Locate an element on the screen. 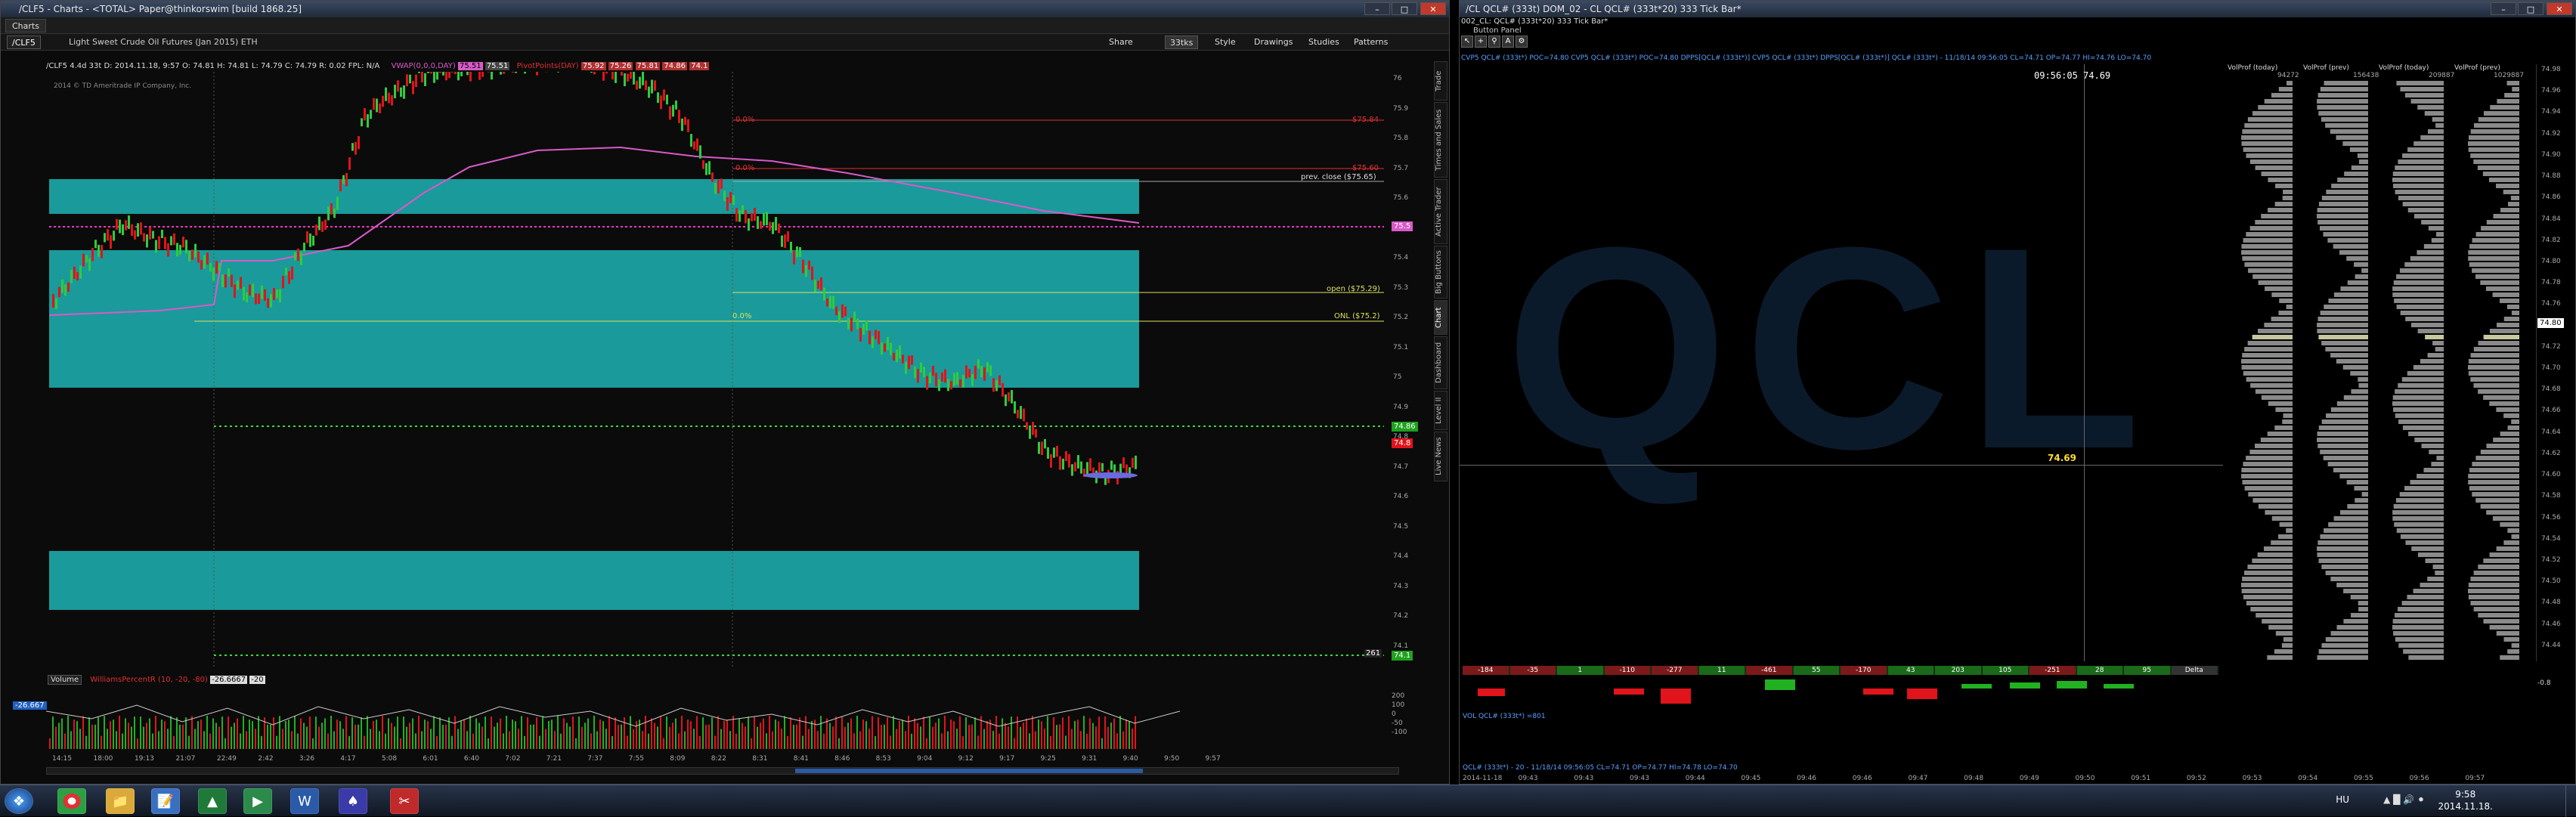 Image resolution: width=2576 pixels, height=817 pixels. side-tab-chart: Chart is located at coordinates (1440, 317).